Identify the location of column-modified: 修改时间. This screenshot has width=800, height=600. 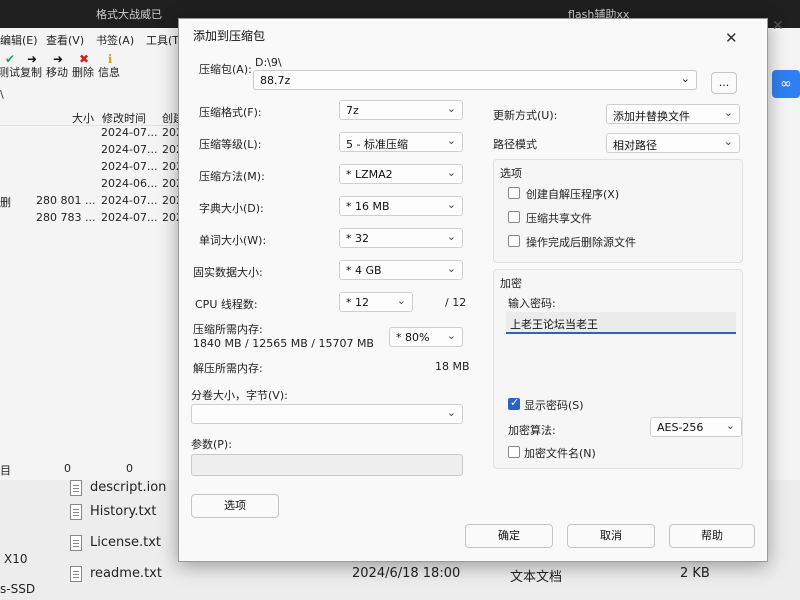
(124, 118).